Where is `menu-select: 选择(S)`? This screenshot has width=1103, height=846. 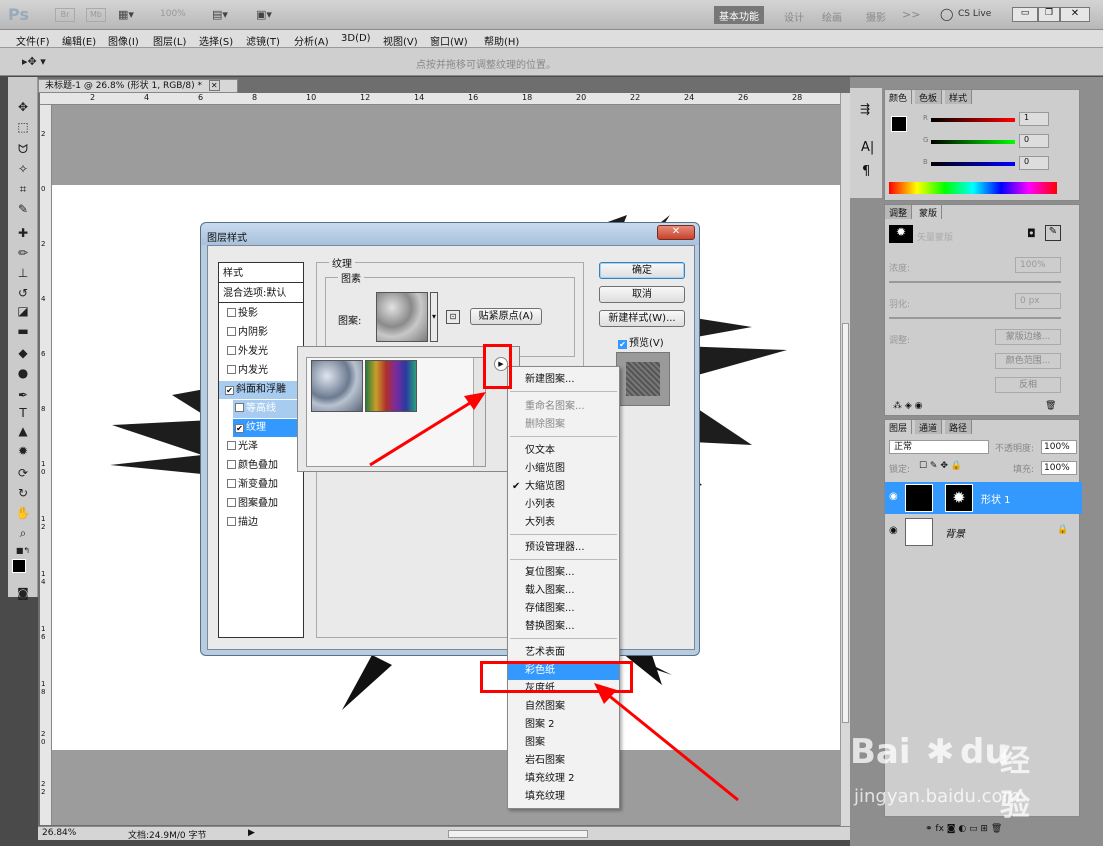 menu-select: 选择(S) is located at coordinates (216, 40).